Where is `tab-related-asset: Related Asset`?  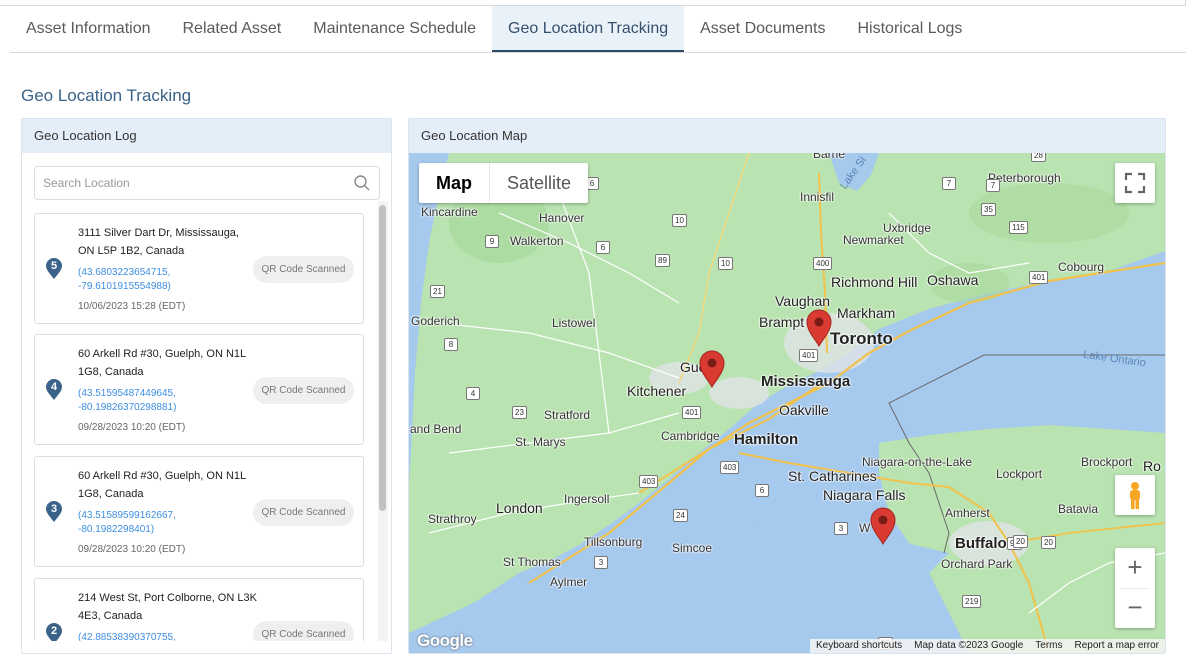
tab-related-asset: Related Asset is located at coordinates (232, 29).